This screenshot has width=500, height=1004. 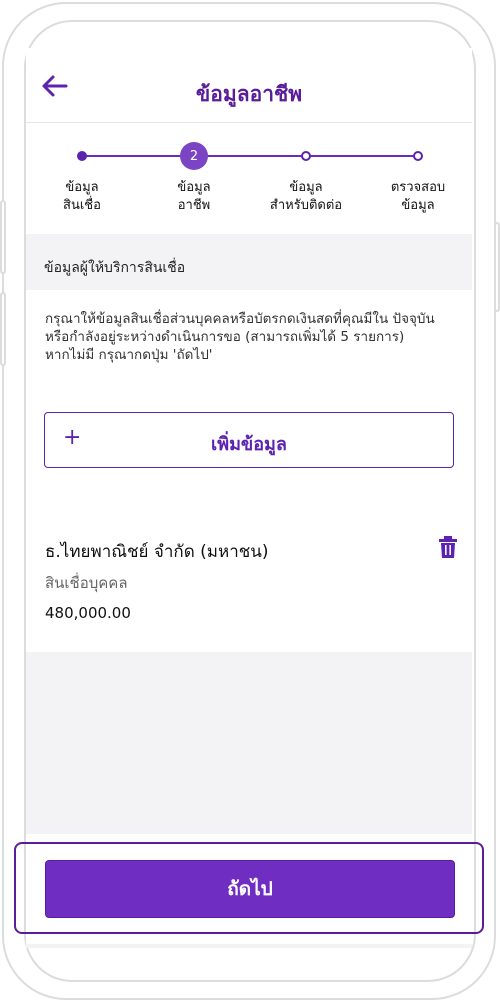 What do you see at coordinates (418, 196) in the screenshot?
I see `step-label-4: ตรวจสอบ ข้อมูล` at bounding box center [418, 196].